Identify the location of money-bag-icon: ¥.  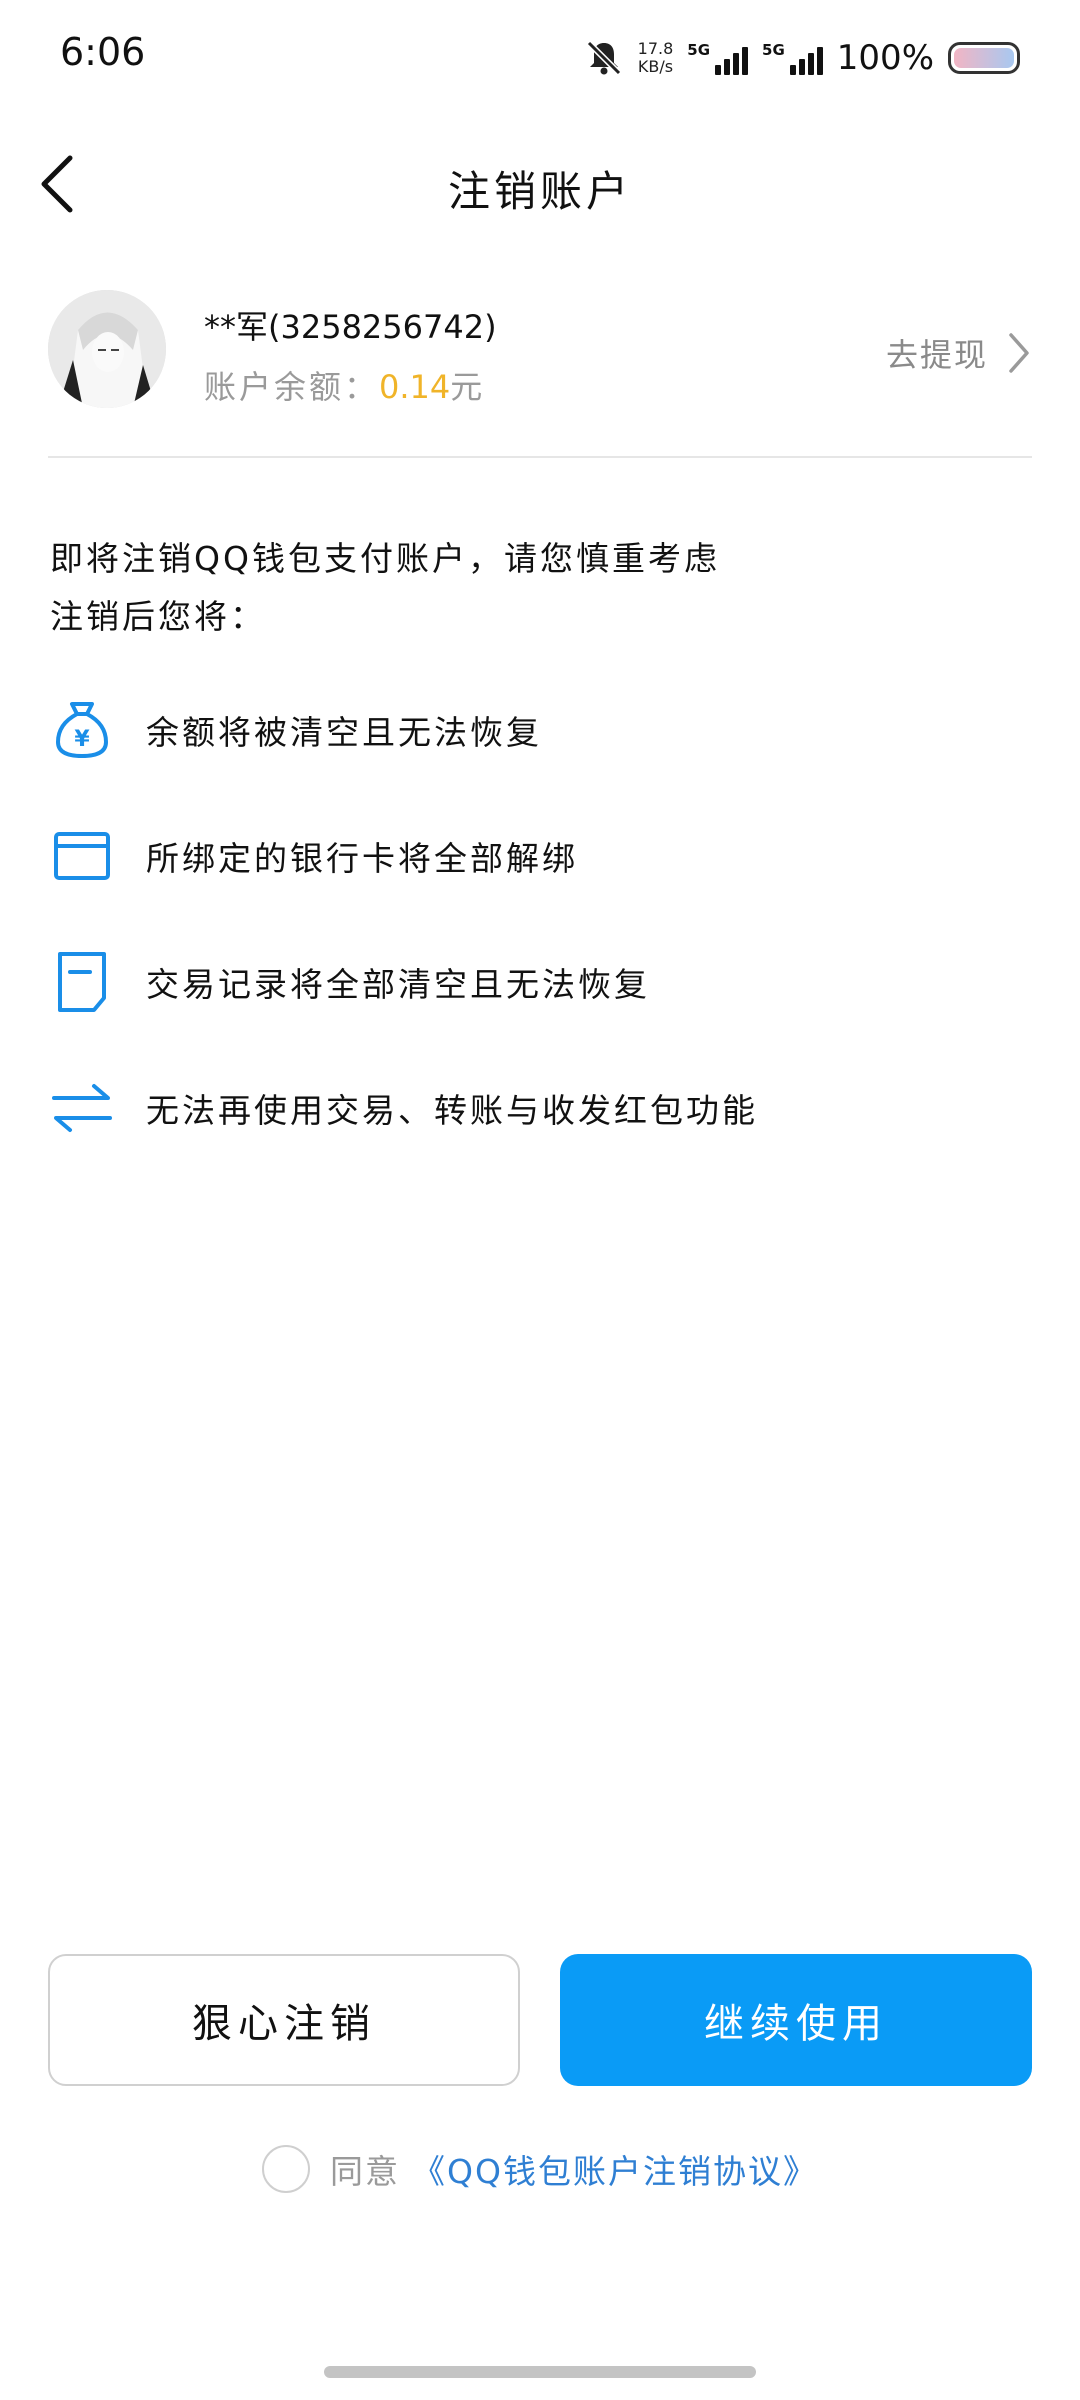
(82, 730).